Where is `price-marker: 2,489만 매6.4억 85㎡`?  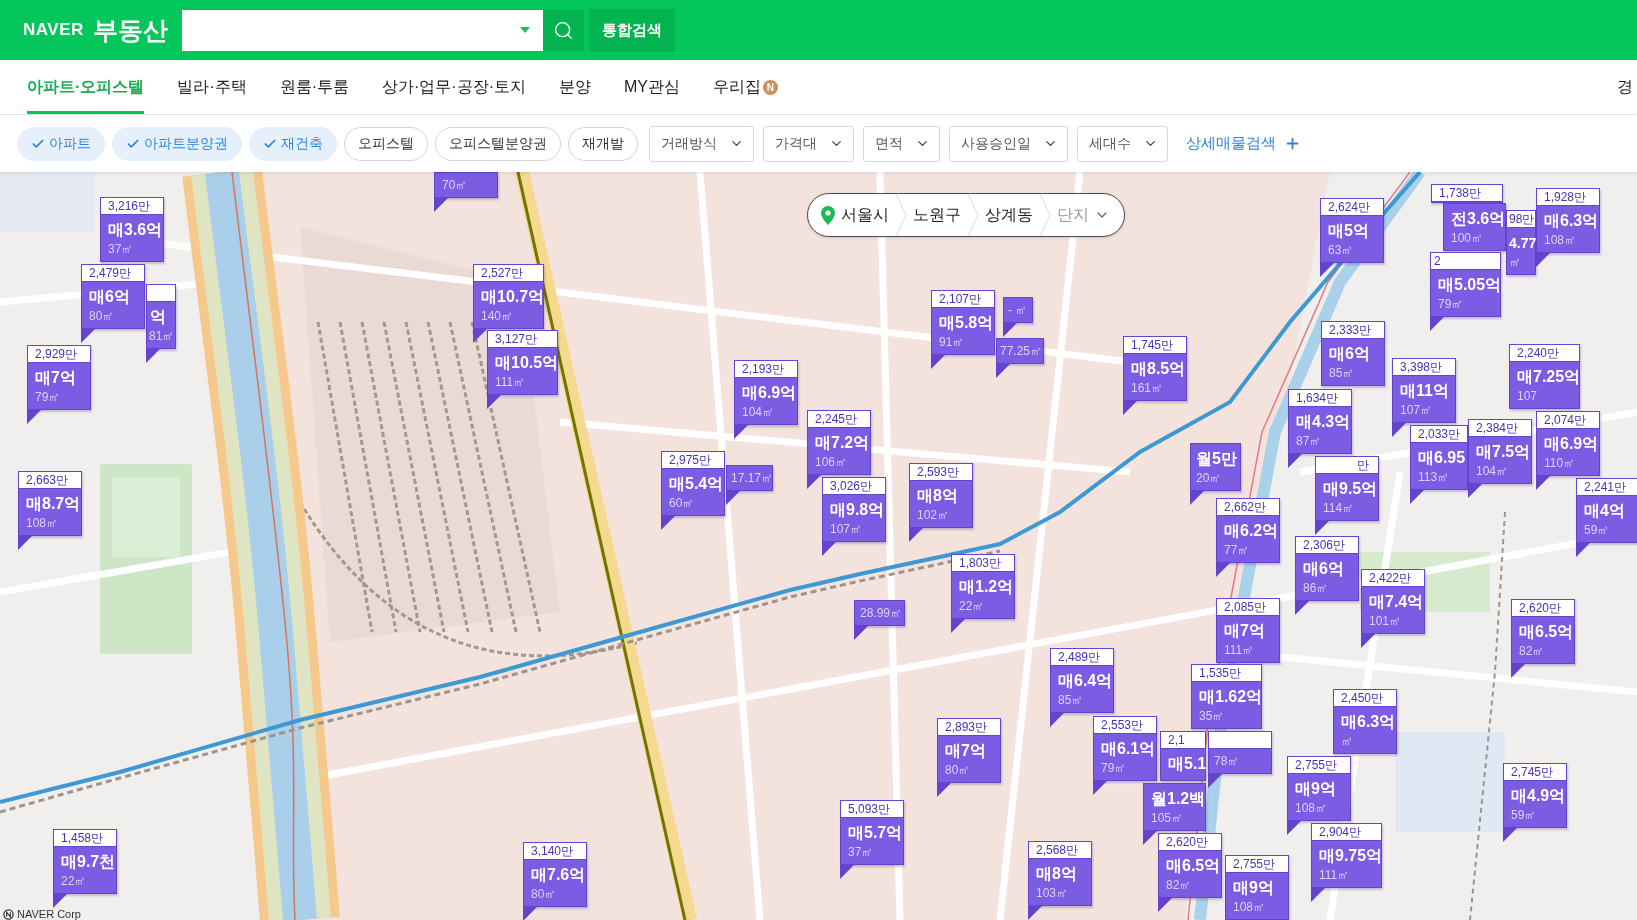
price-marker: 2,489만 매6.4억 85㎡ is located at coordinates (1082, 680).